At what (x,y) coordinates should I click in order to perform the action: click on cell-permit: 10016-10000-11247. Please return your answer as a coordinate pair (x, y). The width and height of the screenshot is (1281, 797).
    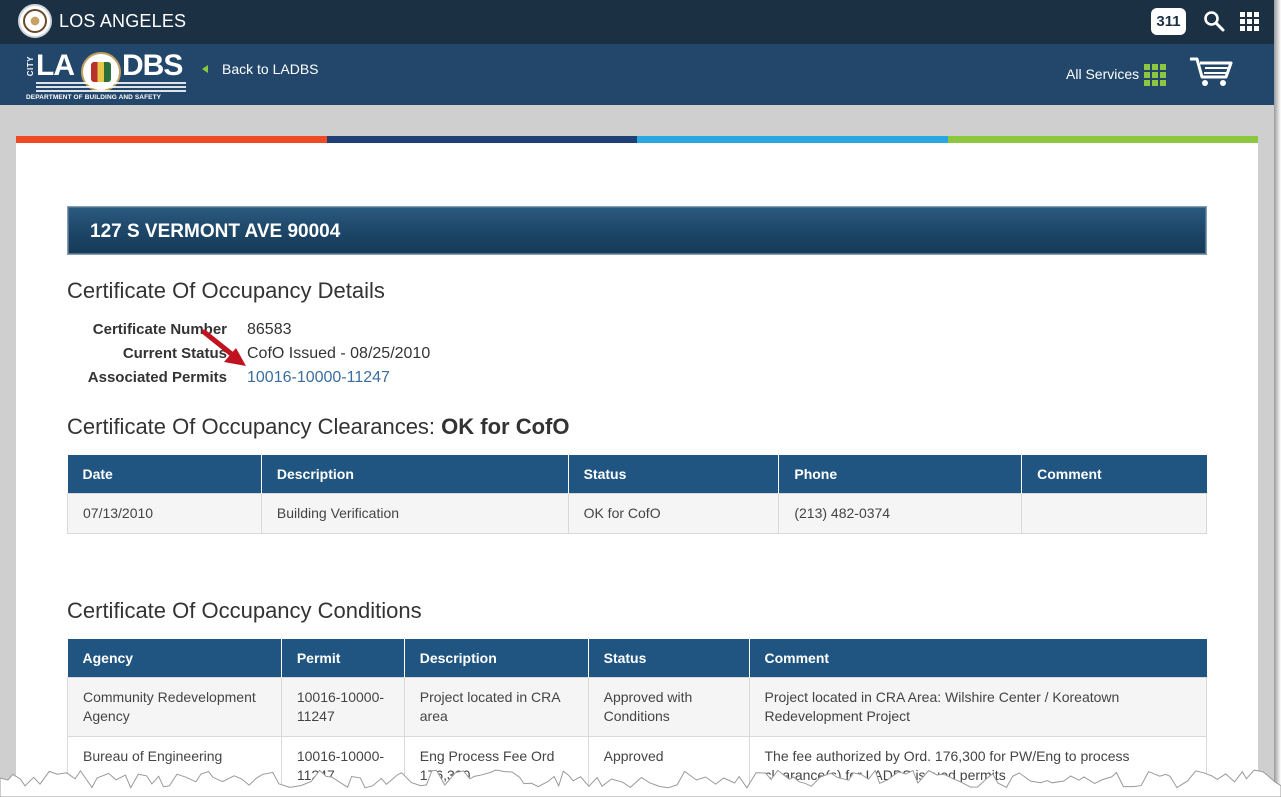
    Looking at the image, I should click on (342, 706).